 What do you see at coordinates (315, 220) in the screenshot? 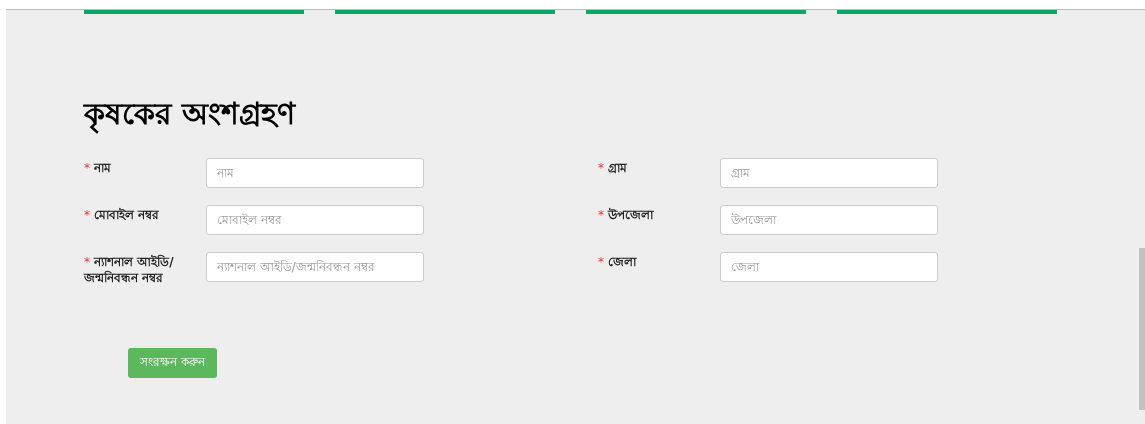
I see `input-field: মোবাইল নম্বর` at bounding box center [315, 220].